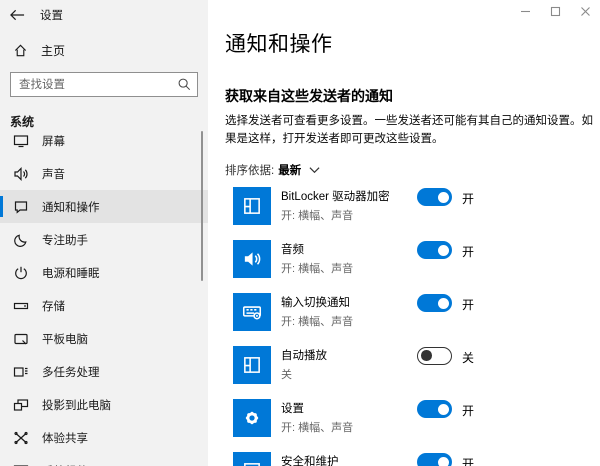 The height and width of the screenshot is (466, 600). Describe the element at coordinates (252, 259) in the screenshot. I see `audio-icon` at that location.